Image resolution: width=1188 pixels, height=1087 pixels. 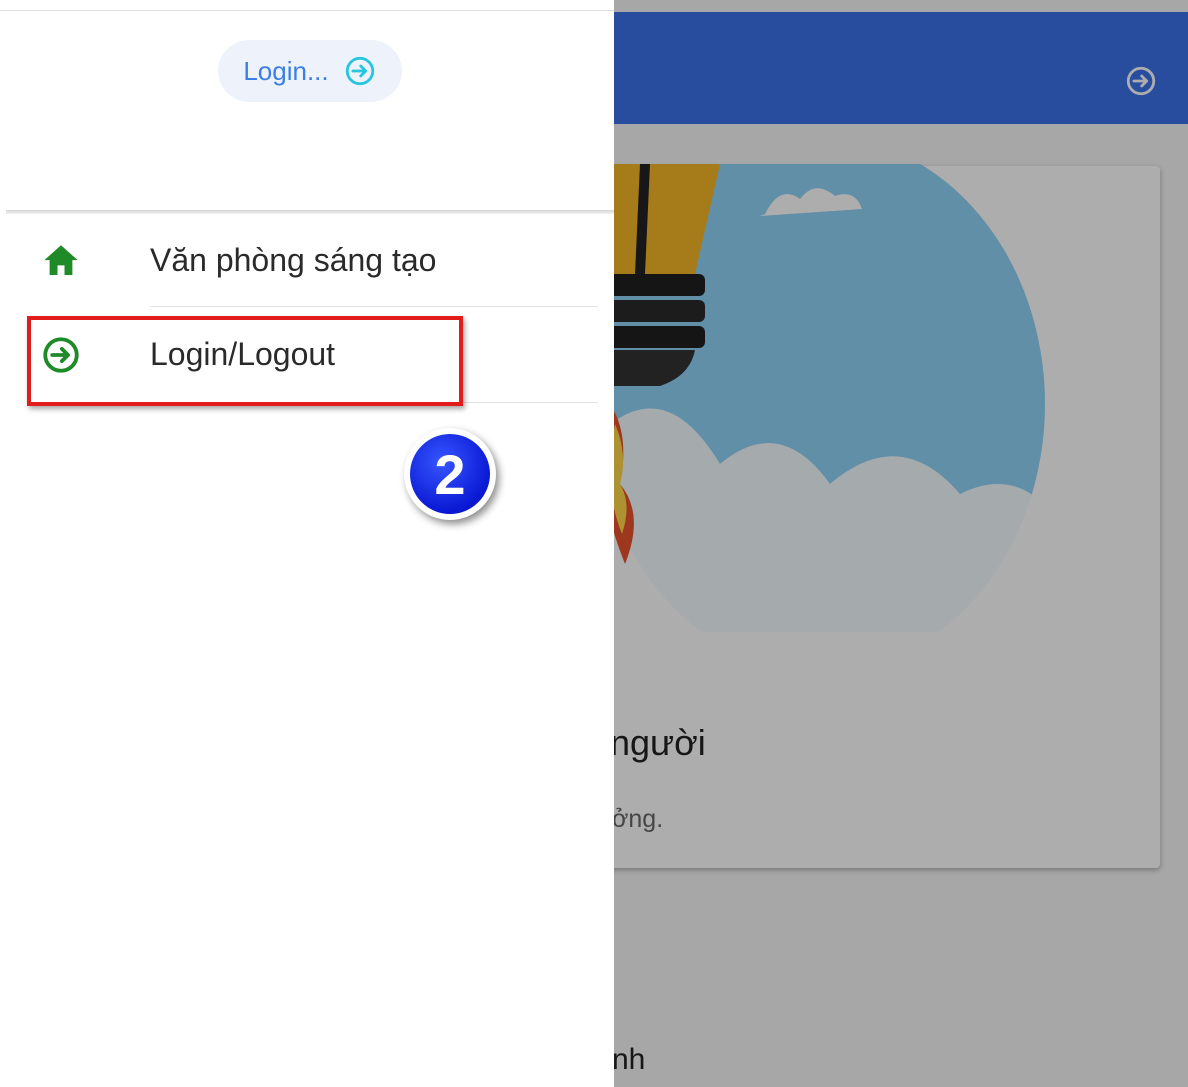 I want to click on menu-item-home: Văn phòng sáng tạo, so click(x=307, y=261).